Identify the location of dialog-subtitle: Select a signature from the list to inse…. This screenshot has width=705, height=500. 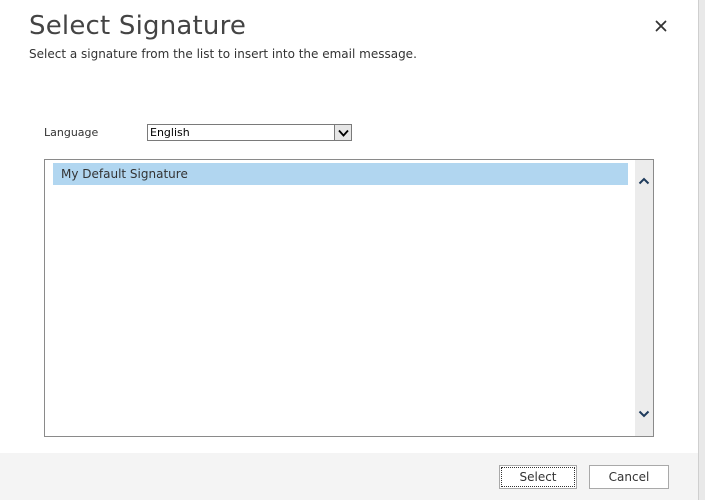
(223, 54).